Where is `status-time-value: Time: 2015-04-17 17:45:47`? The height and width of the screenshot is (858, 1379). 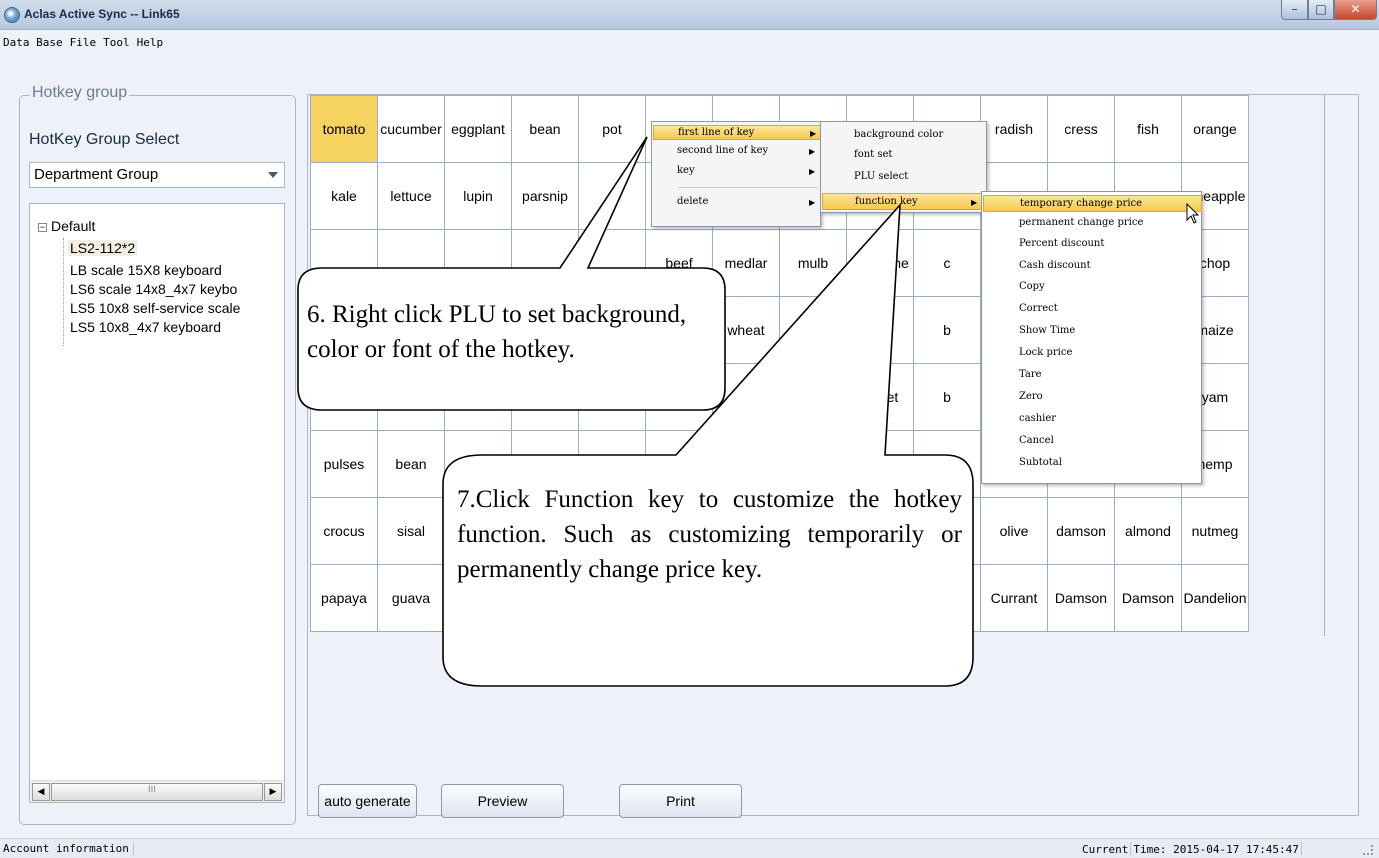
status-time-value: Time: 2015-04-17 17:45:47 is located at coordinates (1216, 849).